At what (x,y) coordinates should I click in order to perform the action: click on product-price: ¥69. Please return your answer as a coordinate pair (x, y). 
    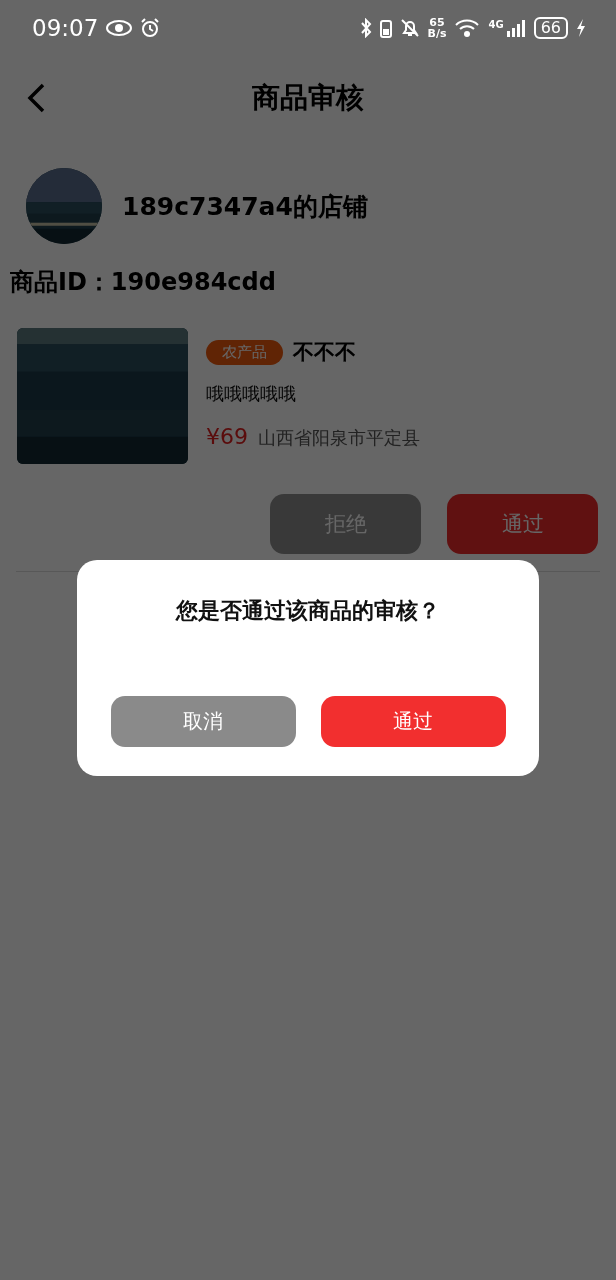
    Looking at the image, I should click on (227, 436).